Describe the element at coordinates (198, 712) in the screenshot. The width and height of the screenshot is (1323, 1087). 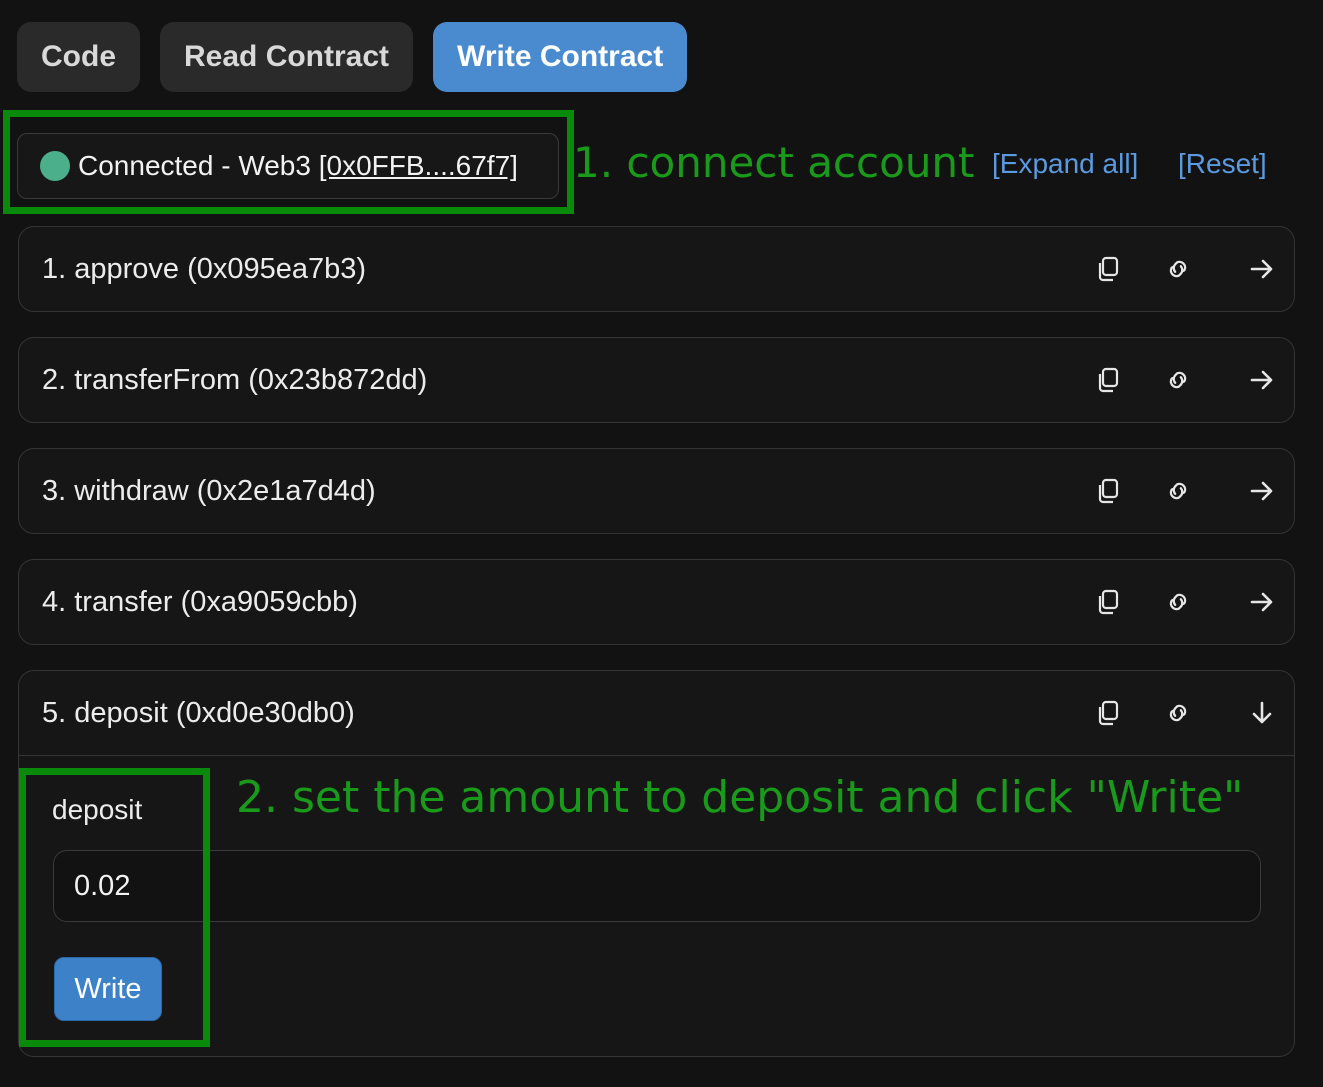
I see `function-title: 5. deposit (0xd0e30db0)` at that location.